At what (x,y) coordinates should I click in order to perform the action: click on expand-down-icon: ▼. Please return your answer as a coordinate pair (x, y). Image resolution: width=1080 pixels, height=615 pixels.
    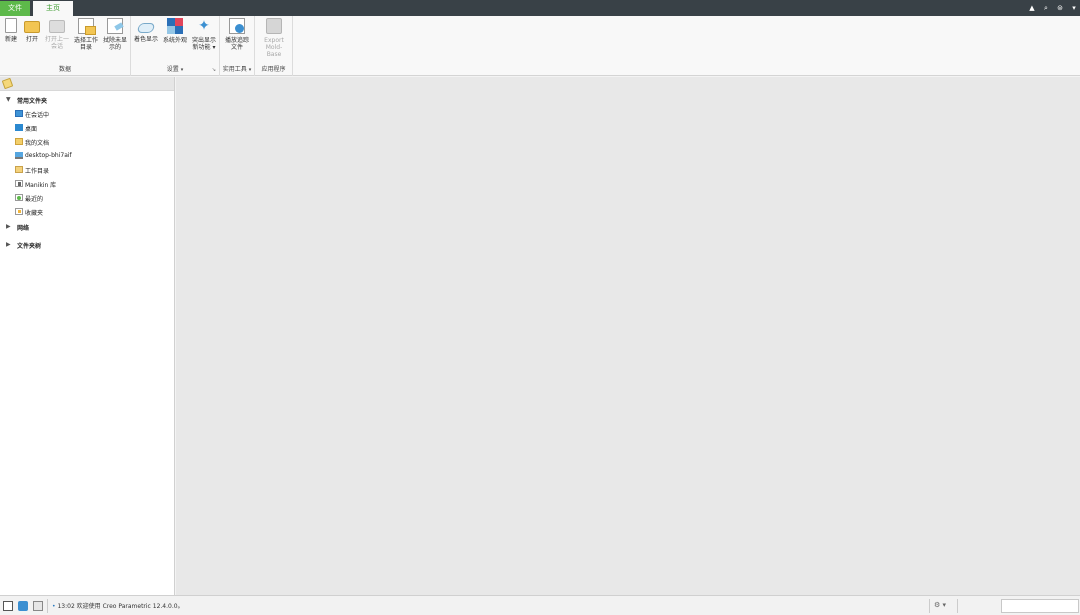
    Looking at the image, I should click on (8, 99).